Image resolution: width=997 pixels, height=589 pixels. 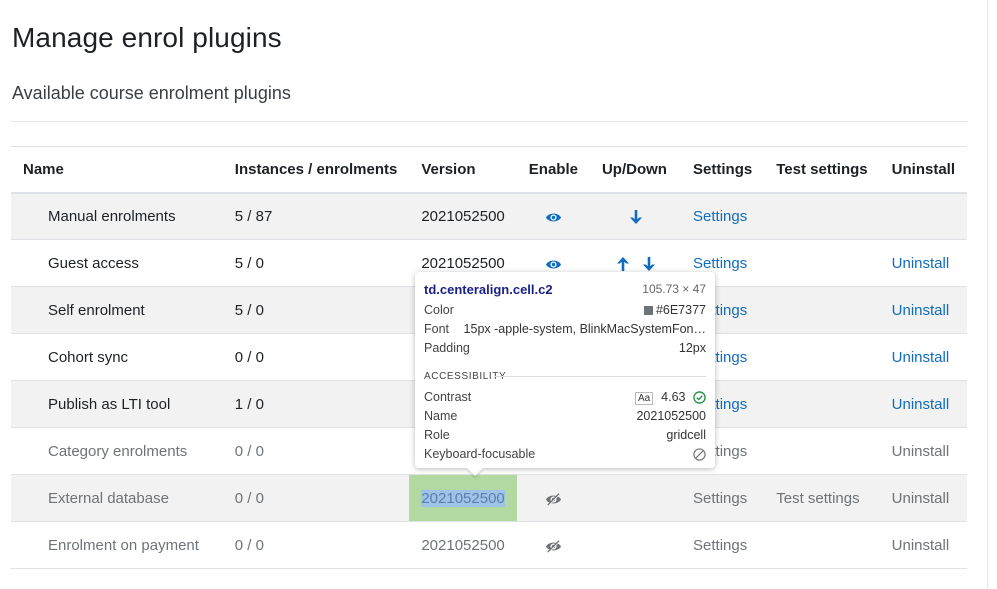 What do you see at coordinates (117, 404) in the screenshot?
I see `plugin-name: Publish as LTI tool` at bounding box center [117, 404].